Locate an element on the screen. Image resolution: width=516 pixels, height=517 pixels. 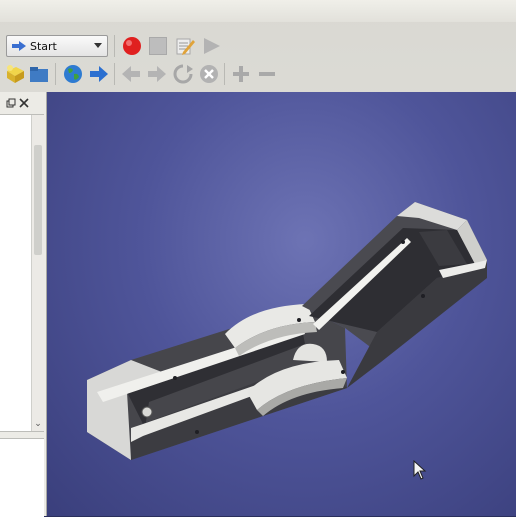
chevron-down-icon is located at coordinates (98, 45).